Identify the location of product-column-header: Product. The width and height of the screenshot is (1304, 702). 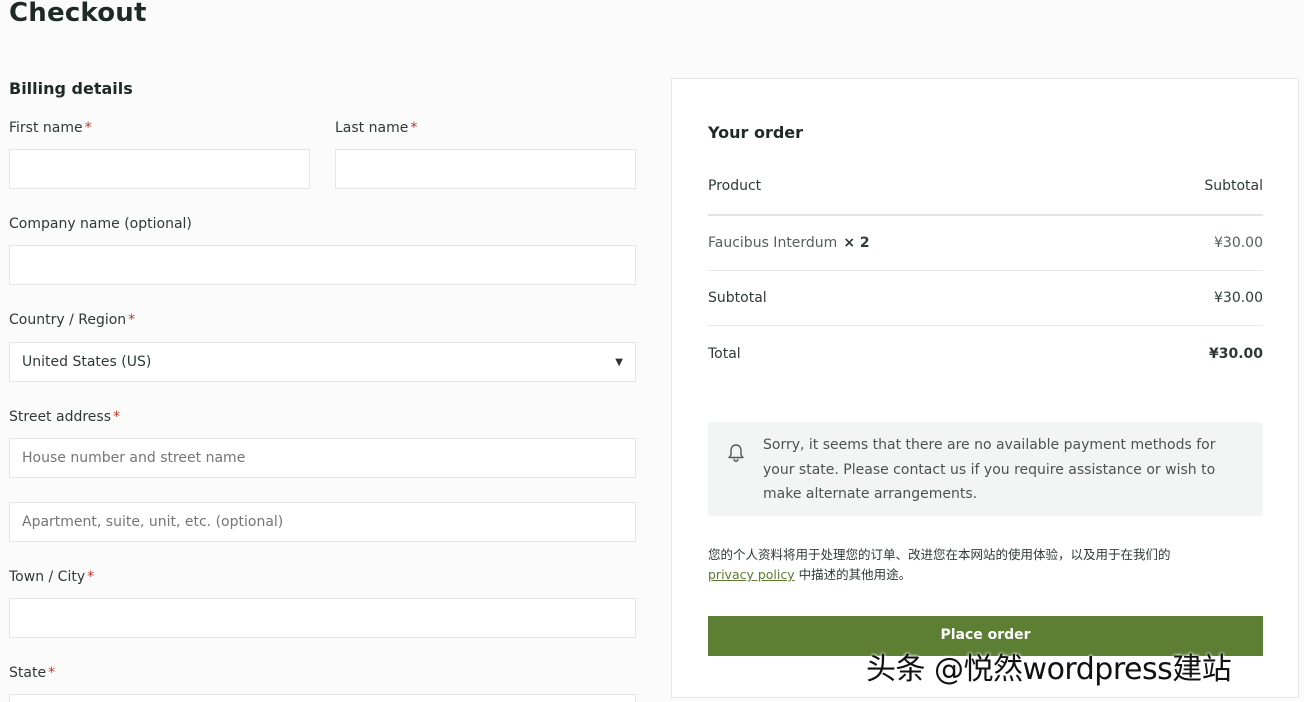
(735, 186).